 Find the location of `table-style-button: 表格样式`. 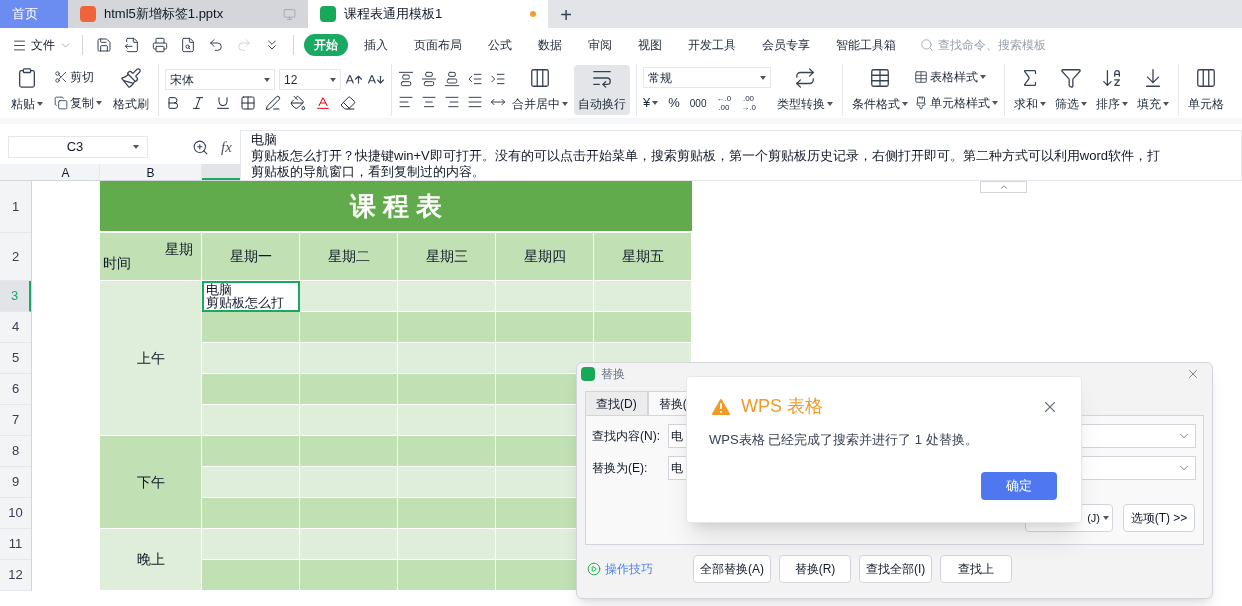

table-style-button: 表格样式 is located at coordinates (956, 77).